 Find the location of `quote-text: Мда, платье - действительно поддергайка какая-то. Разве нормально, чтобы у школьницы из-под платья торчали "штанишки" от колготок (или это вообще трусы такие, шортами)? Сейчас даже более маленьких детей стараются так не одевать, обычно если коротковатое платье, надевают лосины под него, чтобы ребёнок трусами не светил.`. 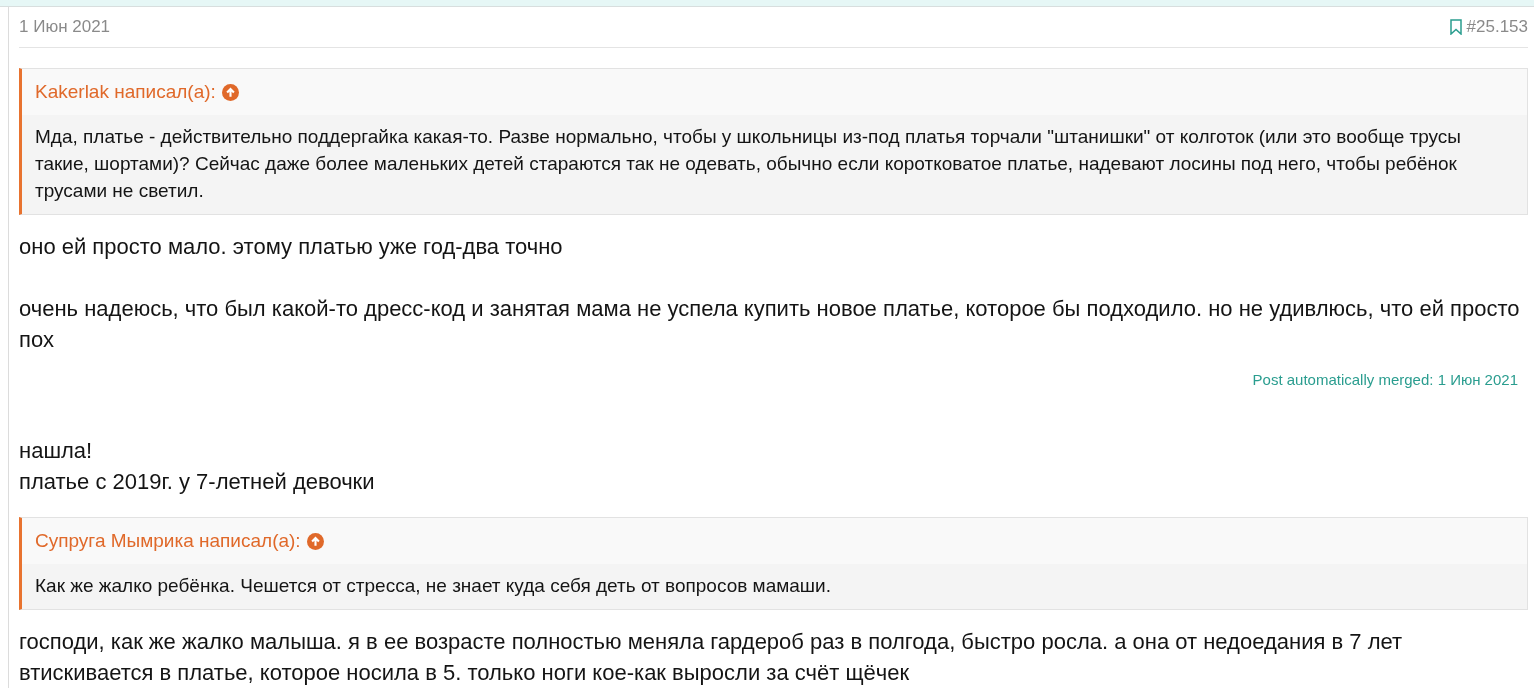

quote-text: Мда, платье - действительно поддергайка какая-то. Разве нормально, чтобы у школьницы из-под платья торчали "штанишки" от колготок (или это вообще трусы такие, шортами)? Сейчас даже более маленьких детей стараются так не одевать, обычно если коротковатое платье, надевают лосины под него, чтобы ребёнок трусами не светил. is located at coordinates (748, 163).